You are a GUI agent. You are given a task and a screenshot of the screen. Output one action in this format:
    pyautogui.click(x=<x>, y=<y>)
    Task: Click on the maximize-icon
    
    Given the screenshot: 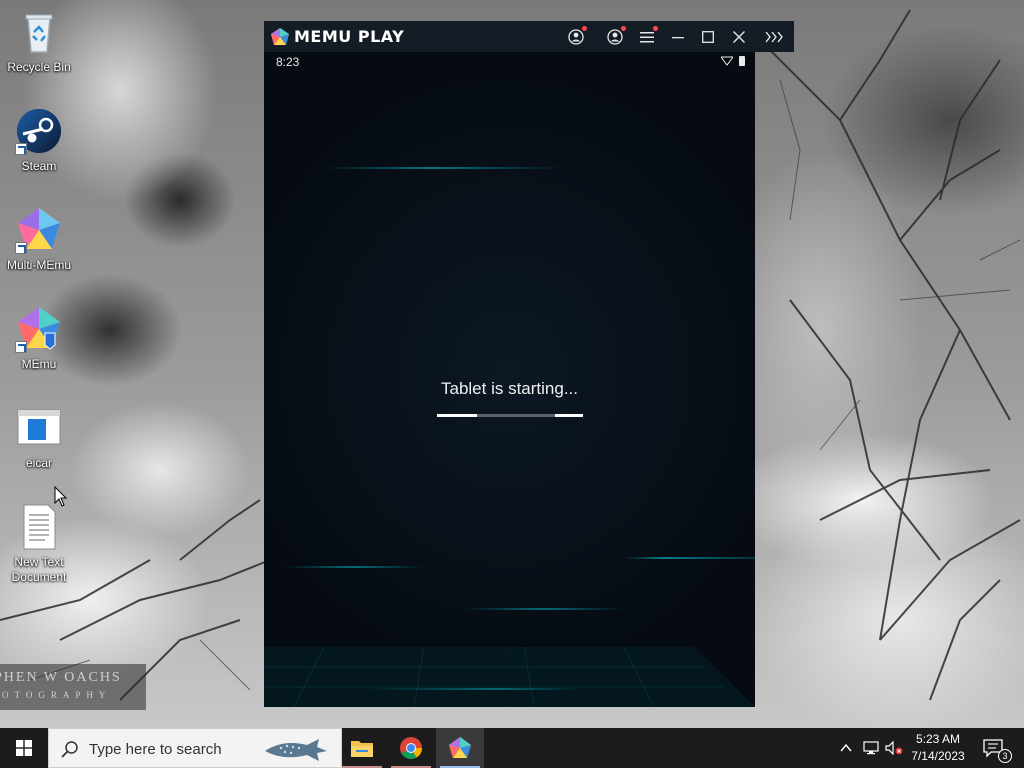 What is the action you would take?
    pyautogui.click(x=708, y=37)
    